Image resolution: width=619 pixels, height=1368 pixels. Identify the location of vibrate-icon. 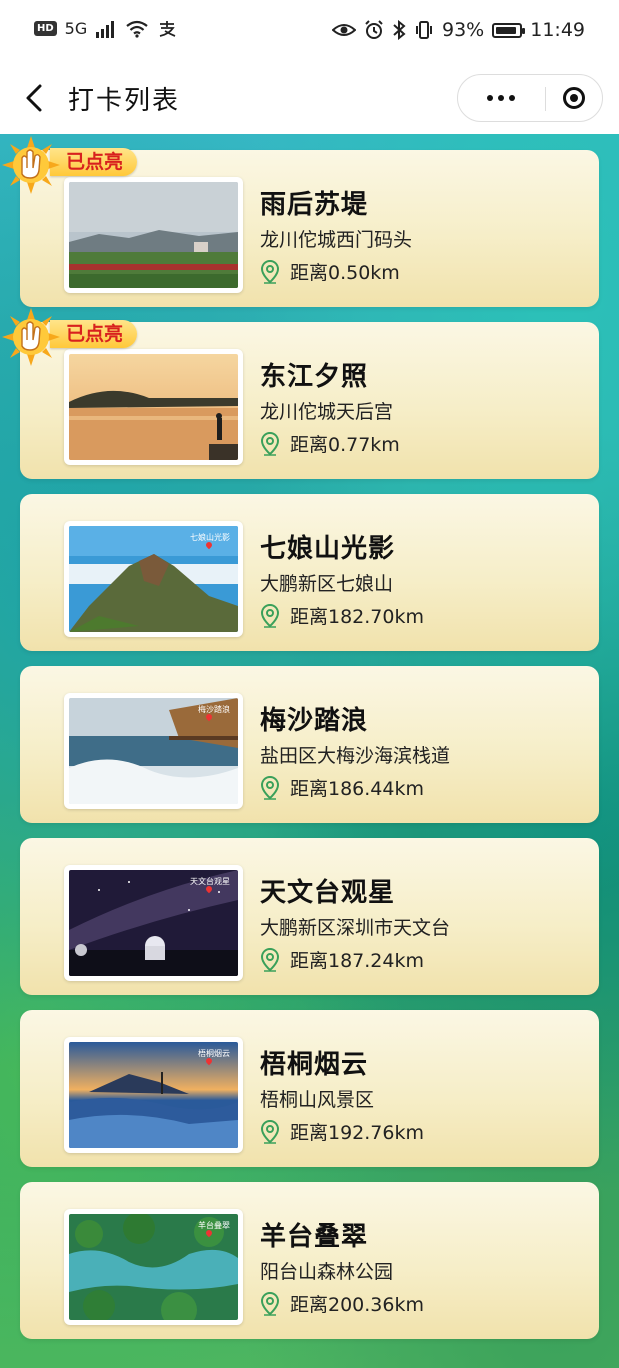
(424, 30).